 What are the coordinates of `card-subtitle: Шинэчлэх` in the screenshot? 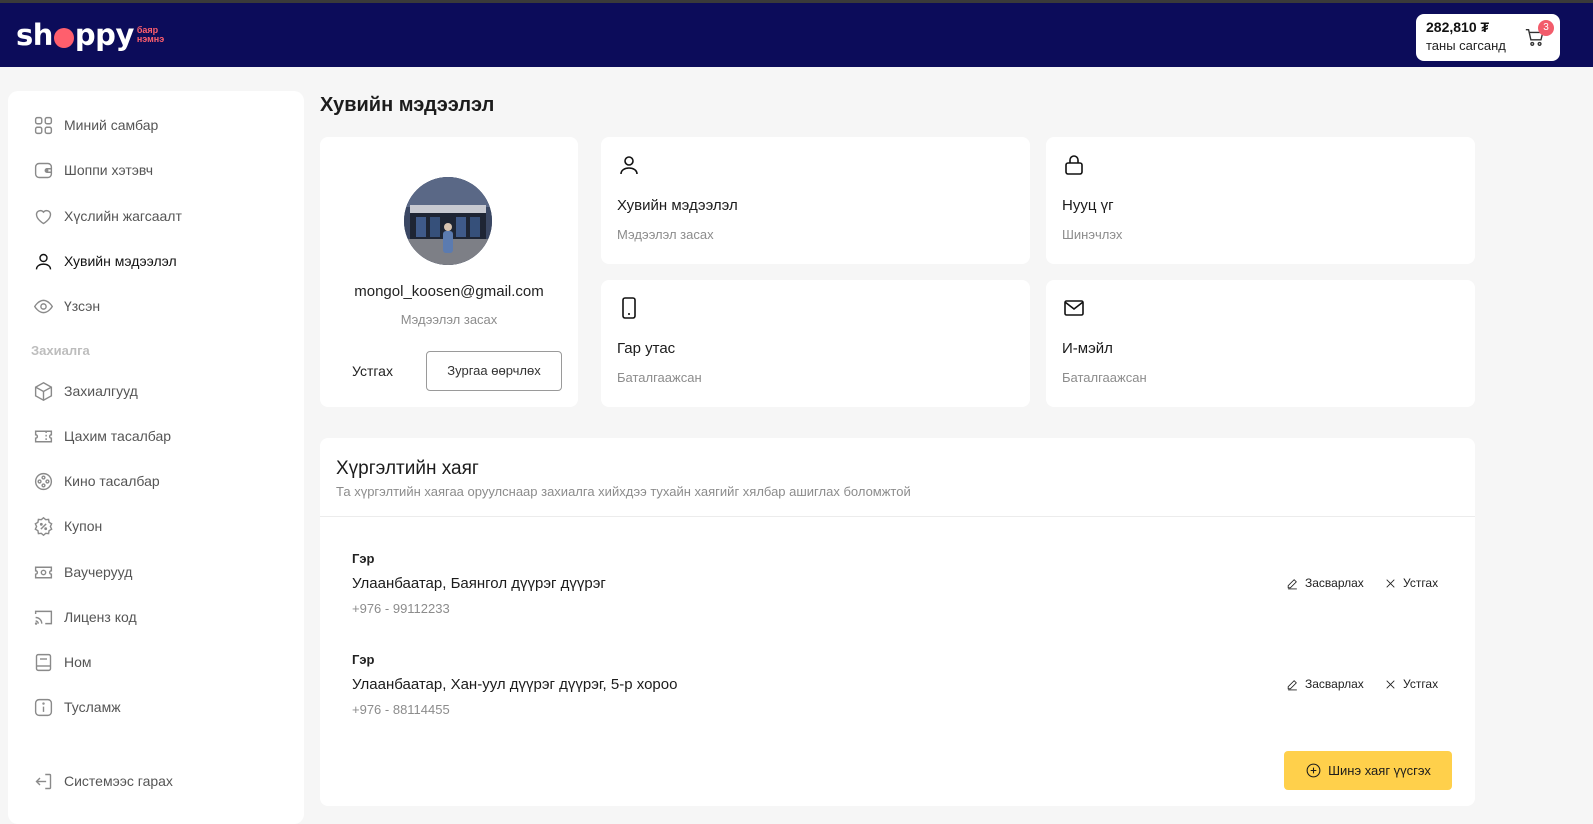 It's located at (1092, 234).